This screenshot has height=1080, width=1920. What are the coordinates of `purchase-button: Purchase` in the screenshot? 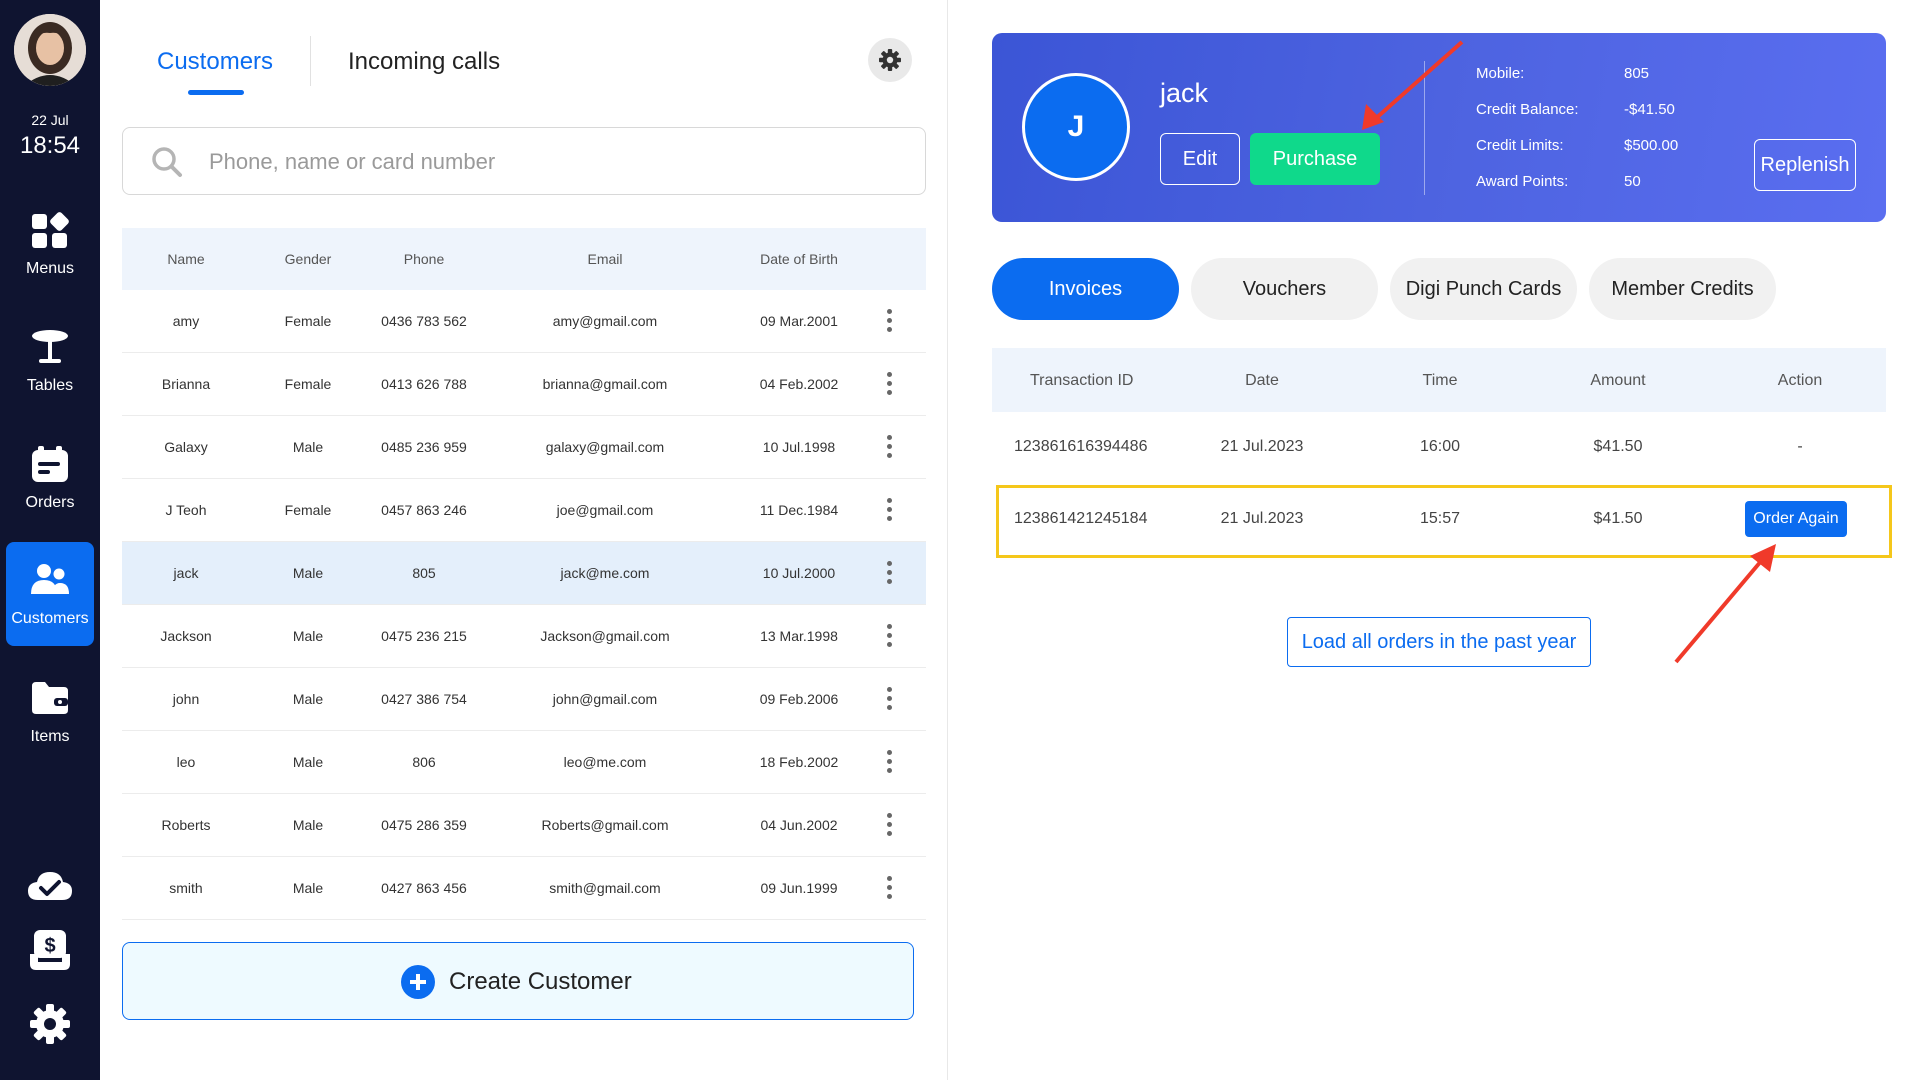 It's located at (1315, 159).